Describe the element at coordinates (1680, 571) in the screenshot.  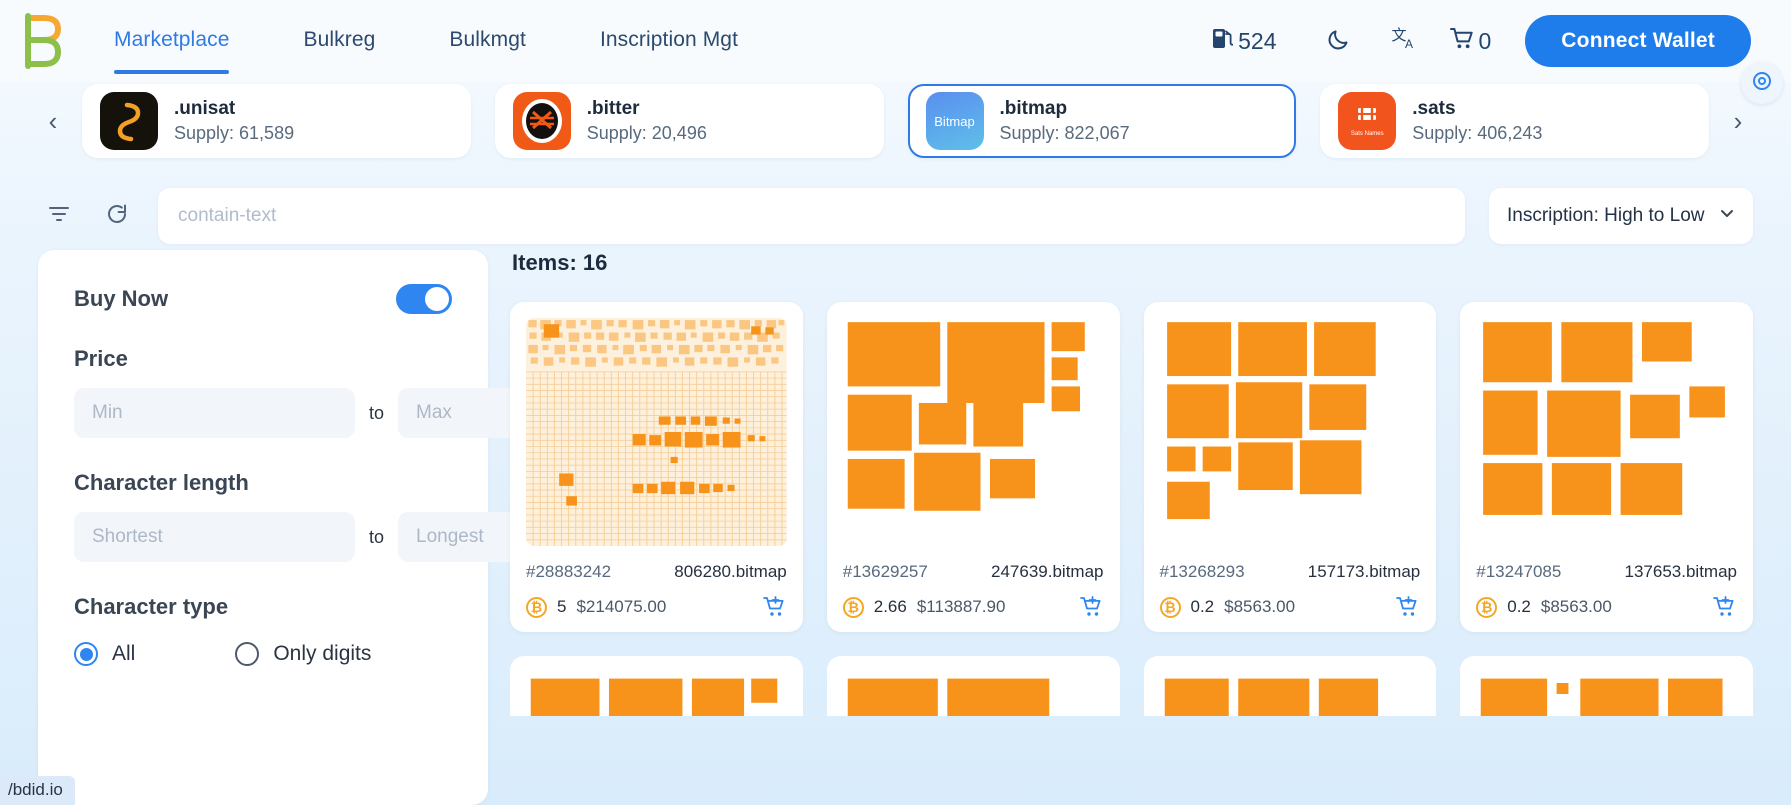
I see `item-name: 137653.bitmap` at that location.